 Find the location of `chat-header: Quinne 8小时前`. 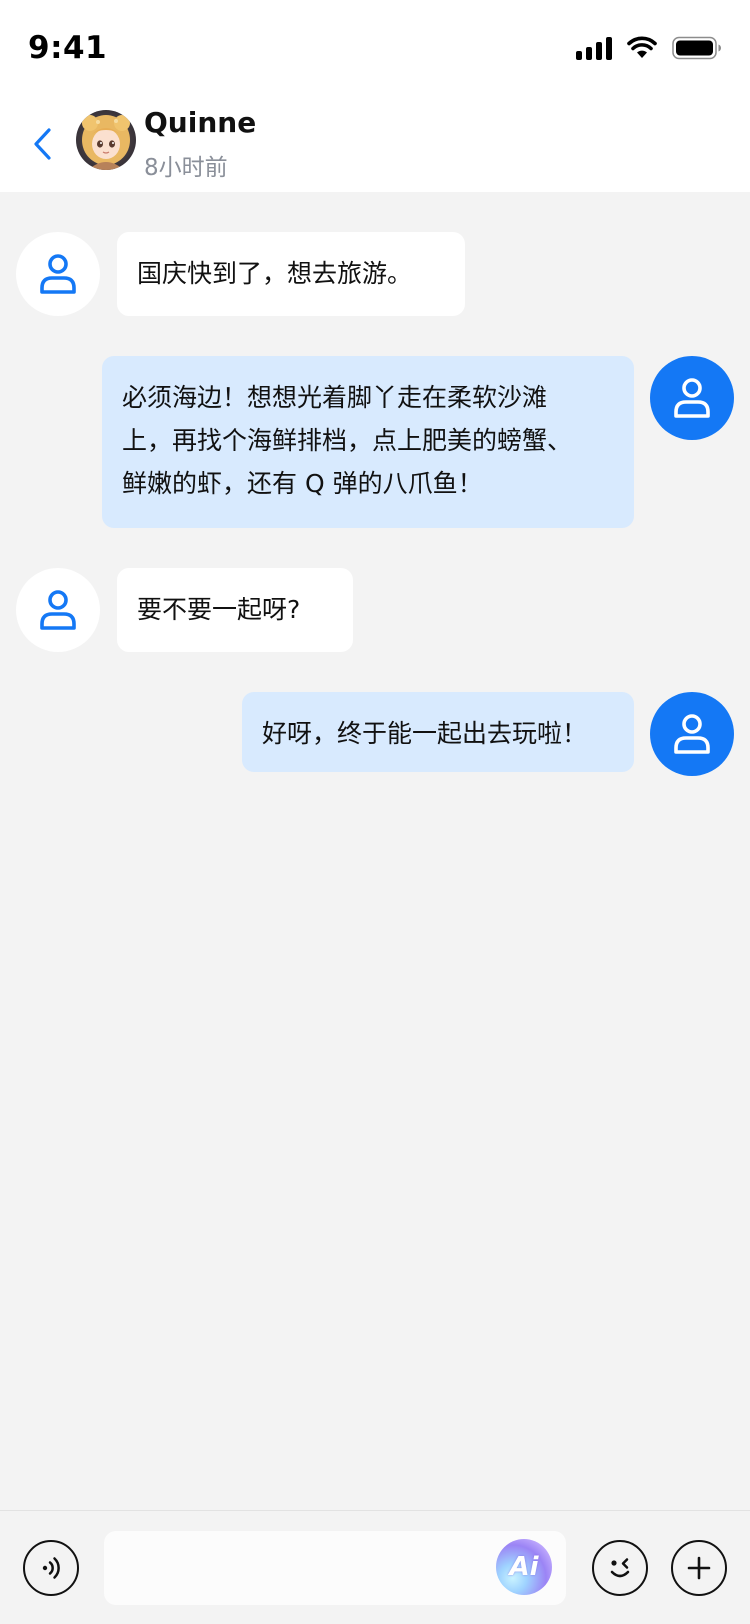

chat-header: Quinne 8小时前 is located at coordinates (375, 144).